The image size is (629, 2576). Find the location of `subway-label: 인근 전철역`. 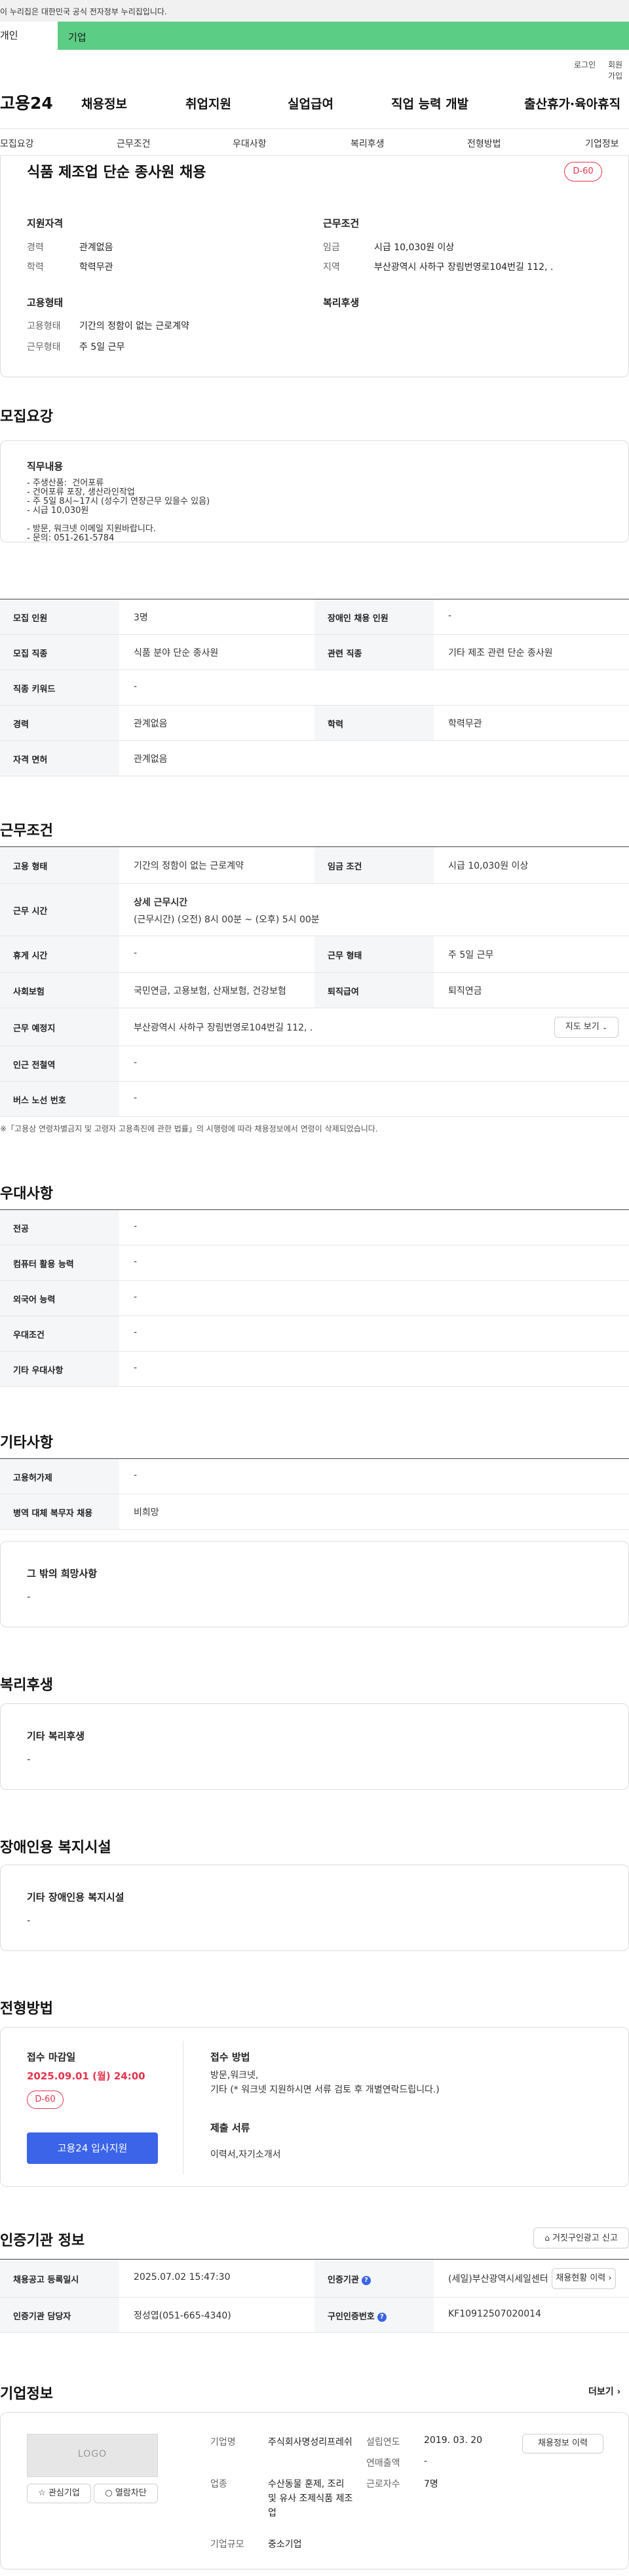

subway-label: 인근 전철역 is located at coordinates (34, 1065).